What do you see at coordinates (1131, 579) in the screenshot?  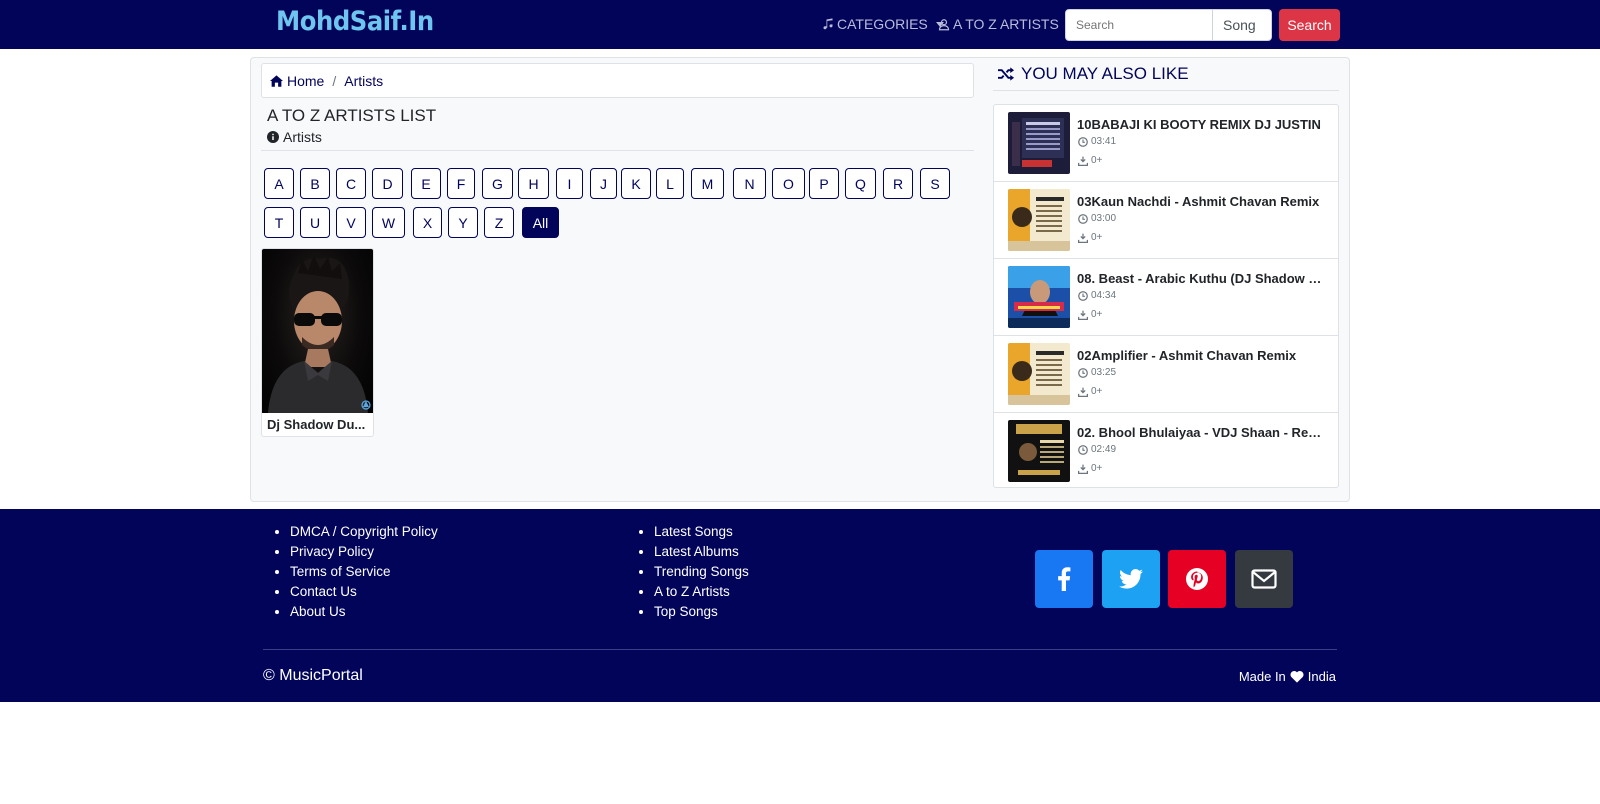 I see `twitter-share-button` at bounding box center [1131, 579].